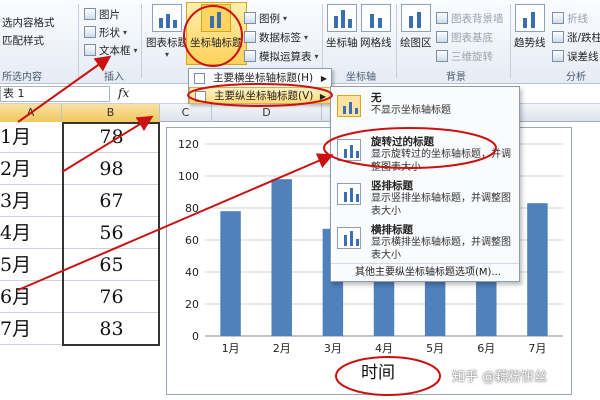  What do you see at coordinates (28, 22) in the screenshot?
I see `format-selection-button: 选内容格式` at bounding box center [28, 22].